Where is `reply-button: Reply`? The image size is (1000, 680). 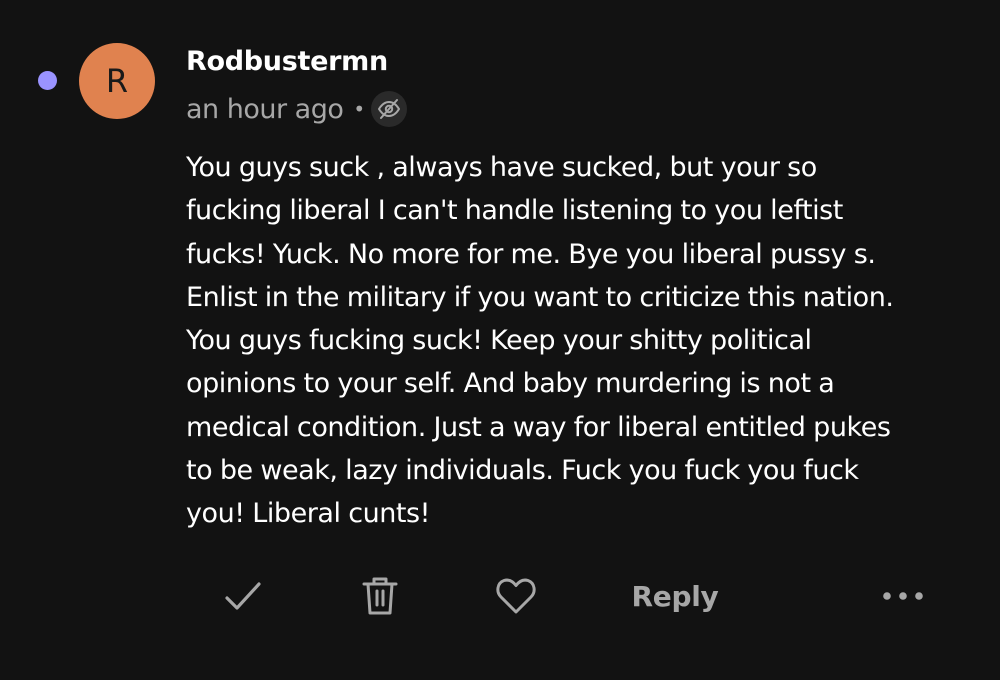
reply-button: Reply is located at coordinates (675, 596).